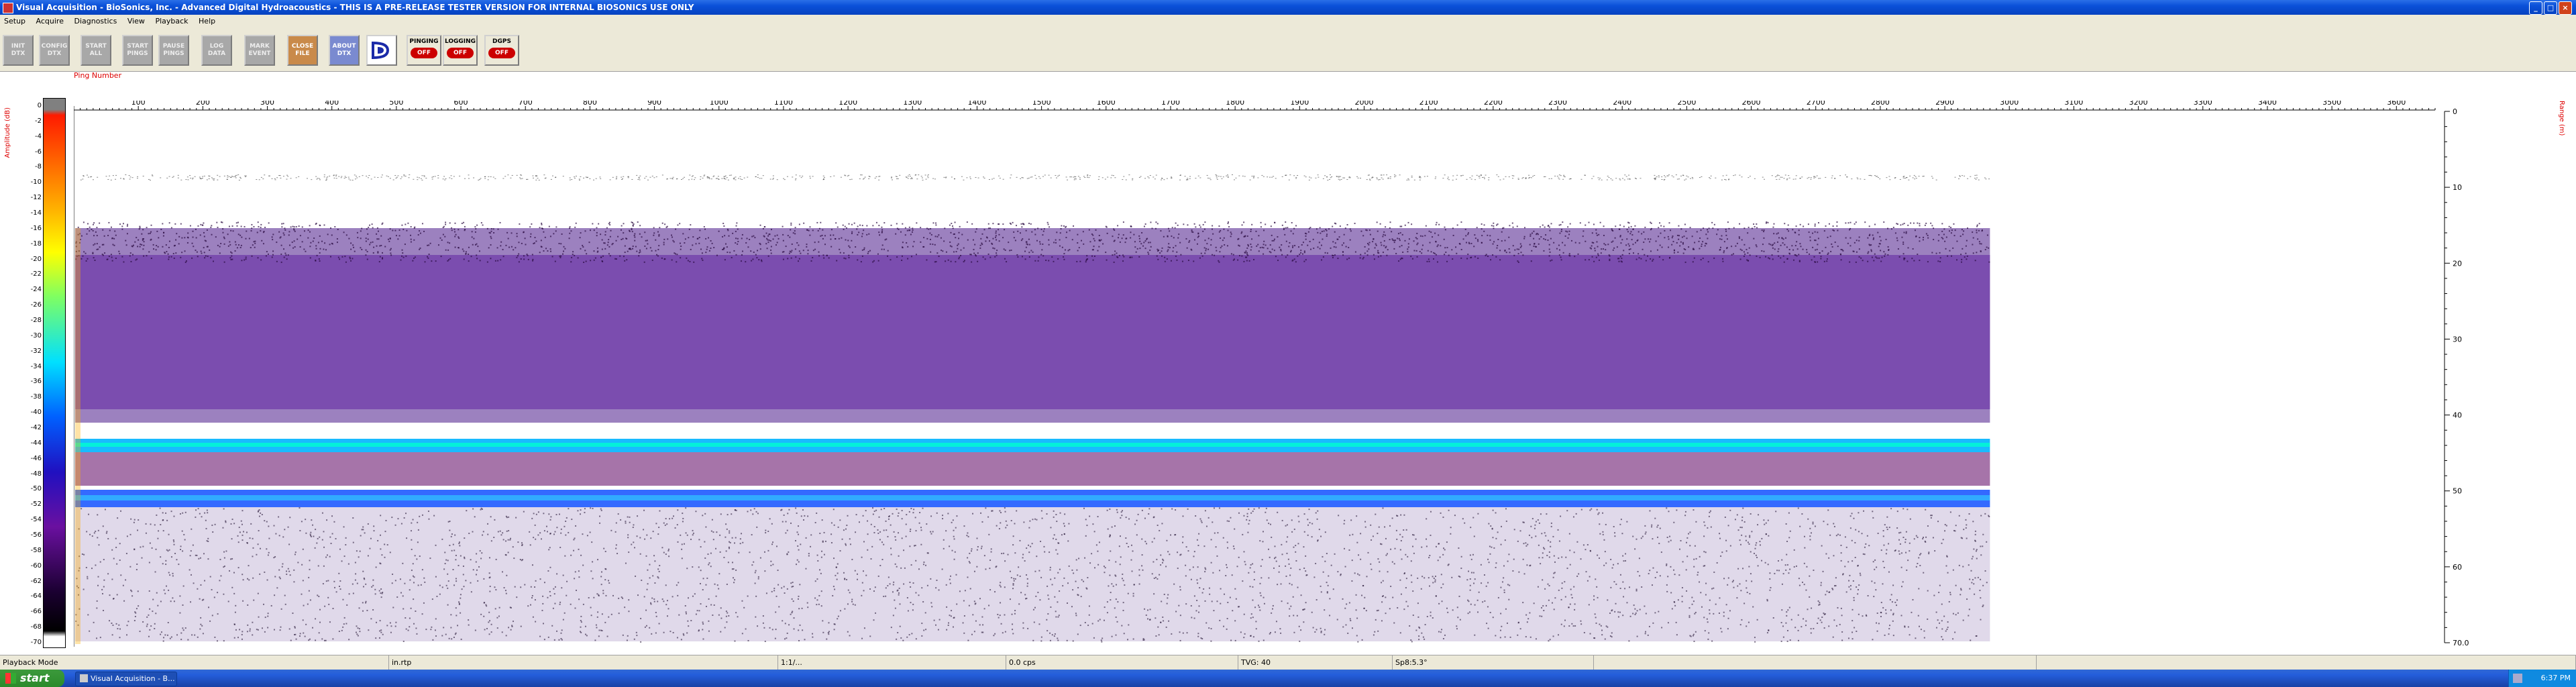  Describe the element at coordinates (460, 50) in the screenshot. I see `logging-indicator: LOGGING OFF` at that location.